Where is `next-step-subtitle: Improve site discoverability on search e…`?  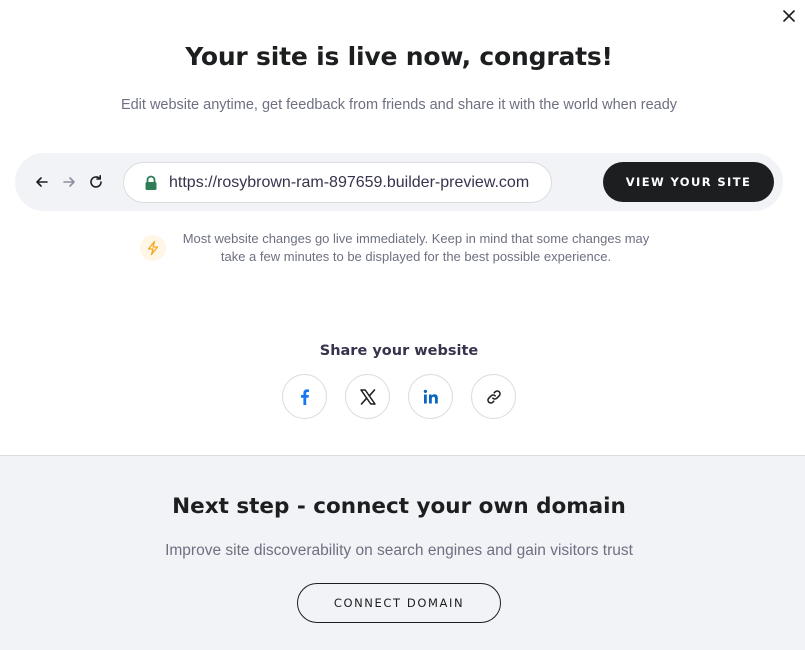
next-step-subtitle: Improve site discoverability on search e… is located at coordinates (399, 550).